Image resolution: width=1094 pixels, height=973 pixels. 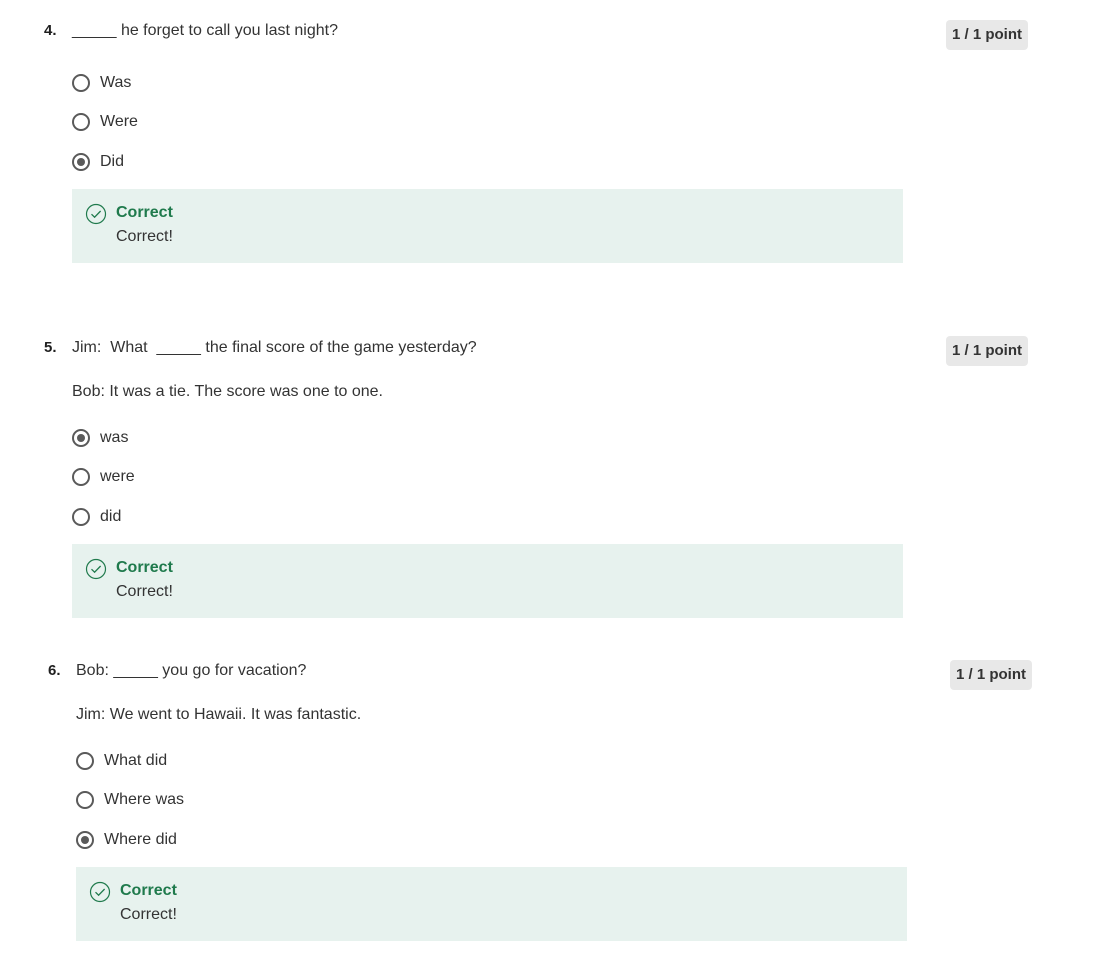 I want to click on option-label: Did, so click(x=112, y=161).